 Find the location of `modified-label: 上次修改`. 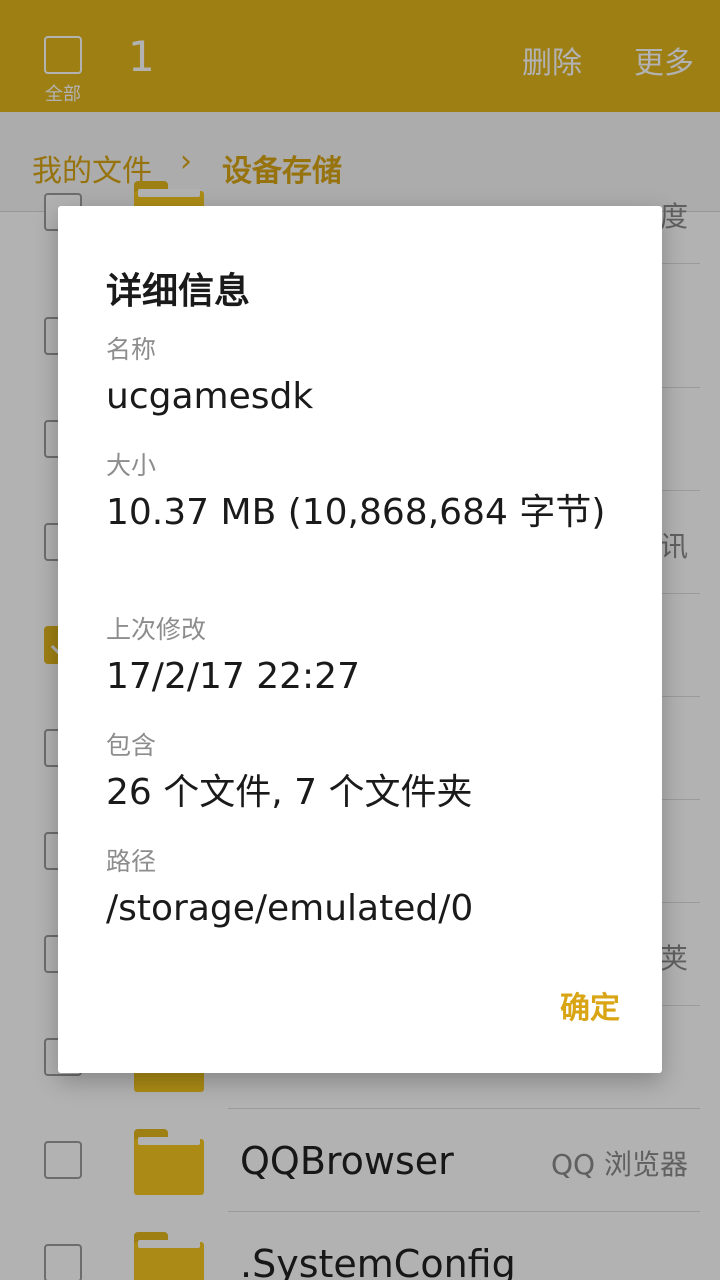

modified-label: 上次修改 is located at coordinates (156, 629).